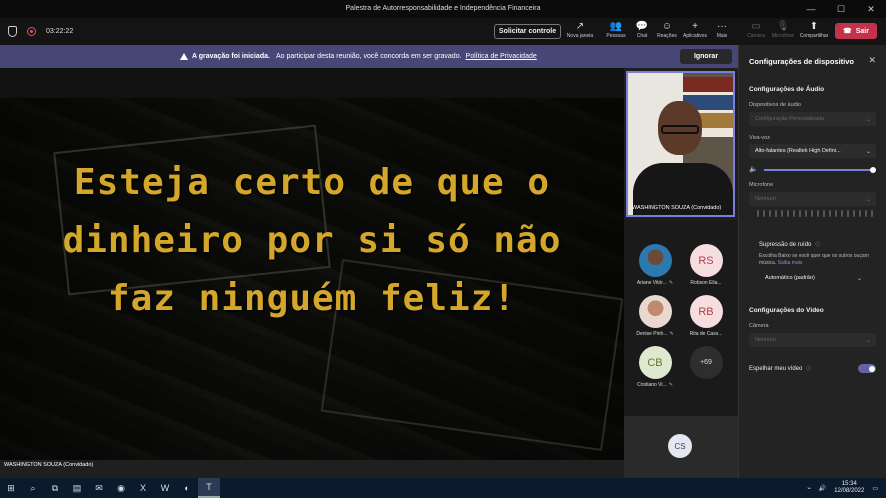 The height and width of the screenshot is (498, 886). Describe the element at coordinates (580, 36) in the screenshot. I see `new-window-label: Nova janela` at that location.